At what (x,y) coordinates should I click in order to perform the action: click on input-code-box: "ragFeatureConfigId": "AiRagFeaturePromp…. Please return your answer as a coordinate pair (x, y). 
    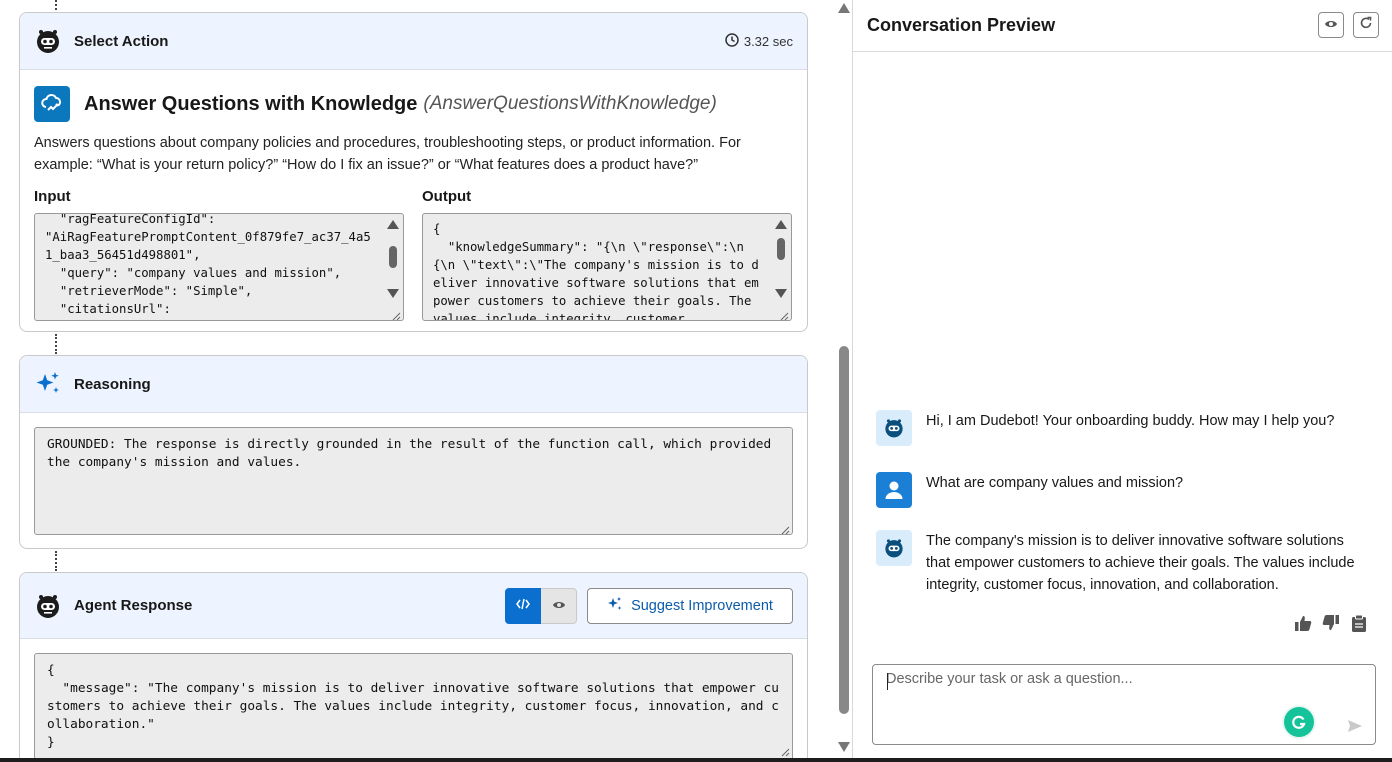
    Looking at the image, I should click on (219, 267).